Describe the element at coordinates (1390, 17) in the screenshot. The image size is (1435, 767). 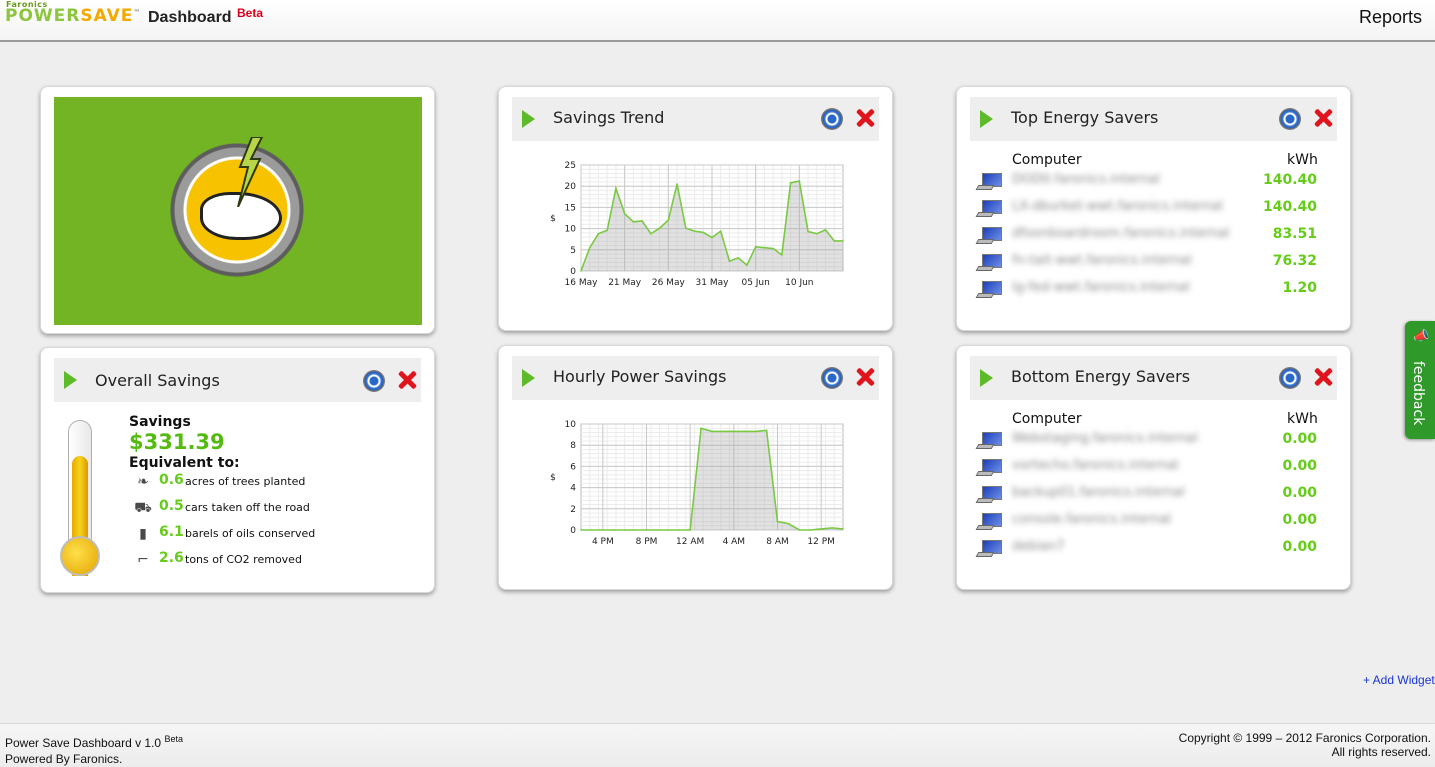
I see `reports-link: Reports` at that location.